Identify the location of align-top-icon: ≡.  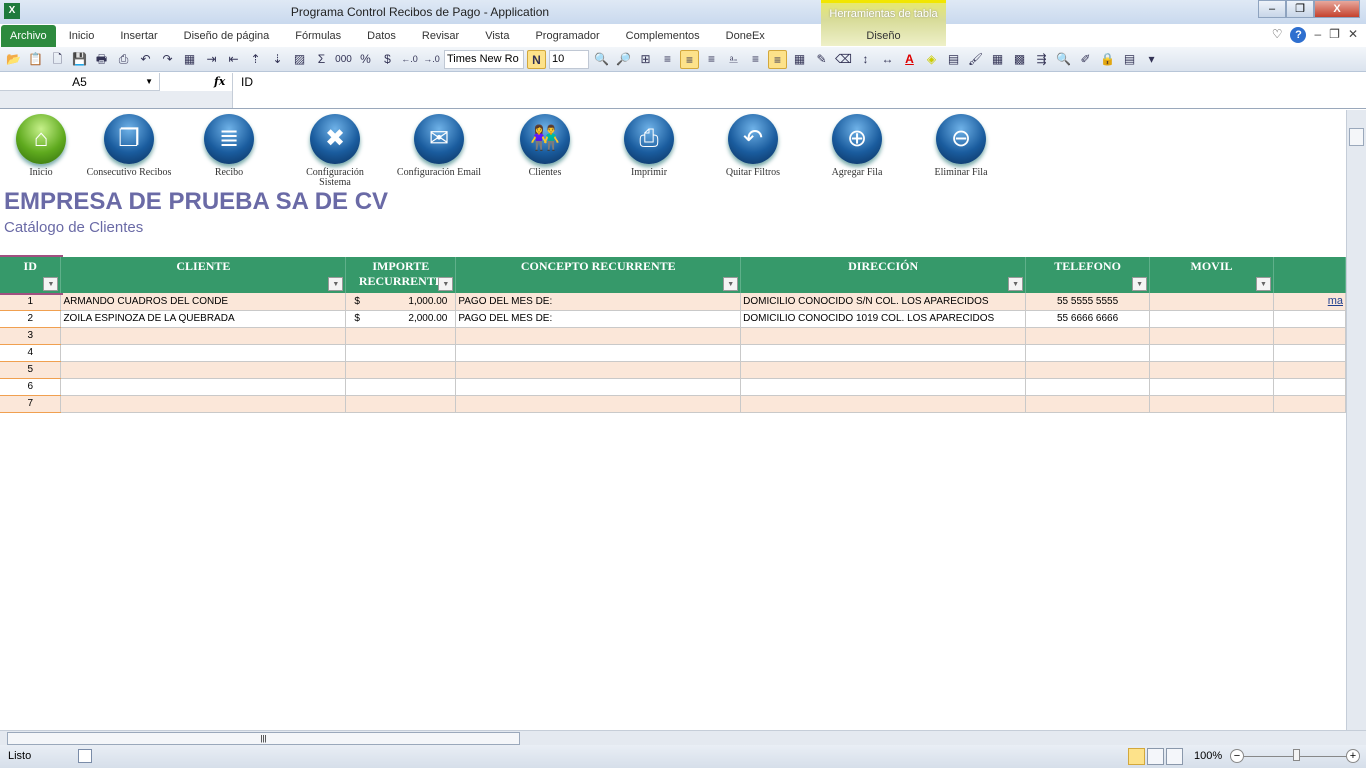
(777, 59).